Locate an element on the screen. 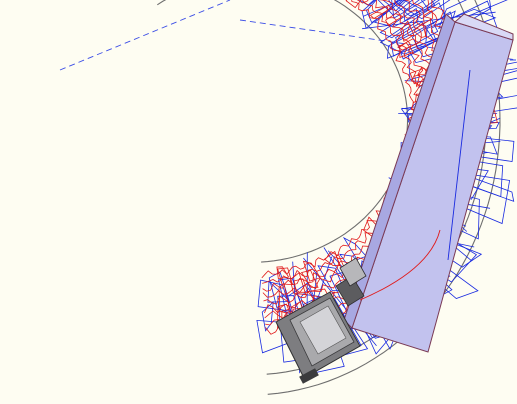 Image resolution: width=517 pixels, height=404 pixels. blue-mesh-cell is located at coordinates (354, 248).